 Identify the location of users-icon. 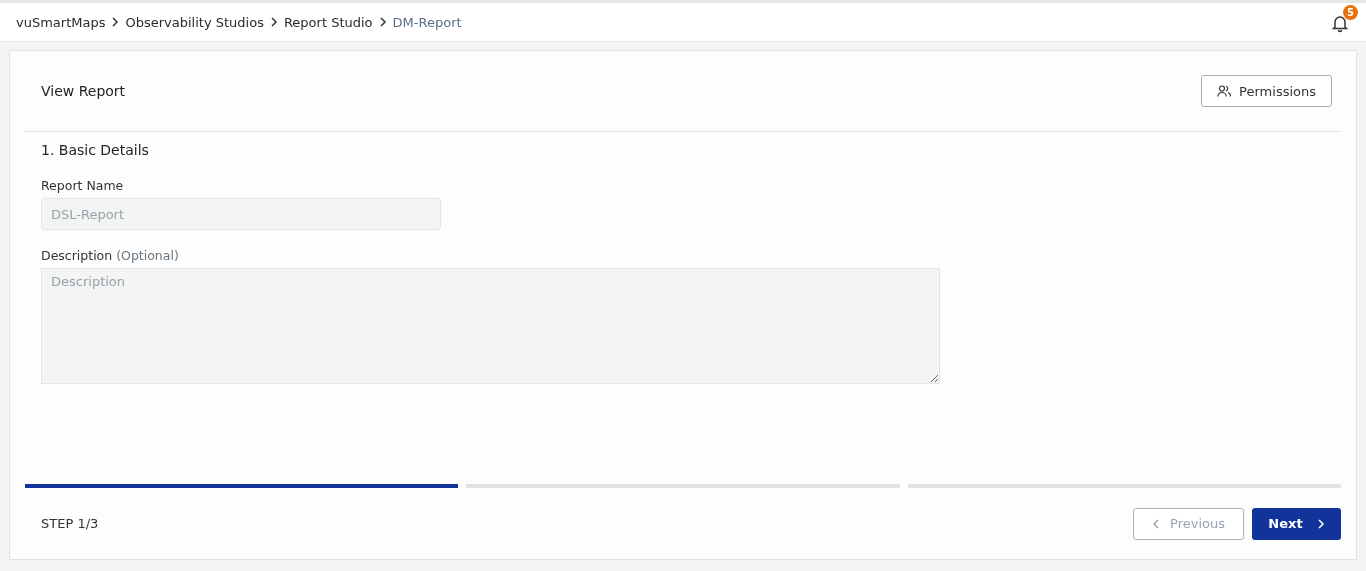
(1224, 91).